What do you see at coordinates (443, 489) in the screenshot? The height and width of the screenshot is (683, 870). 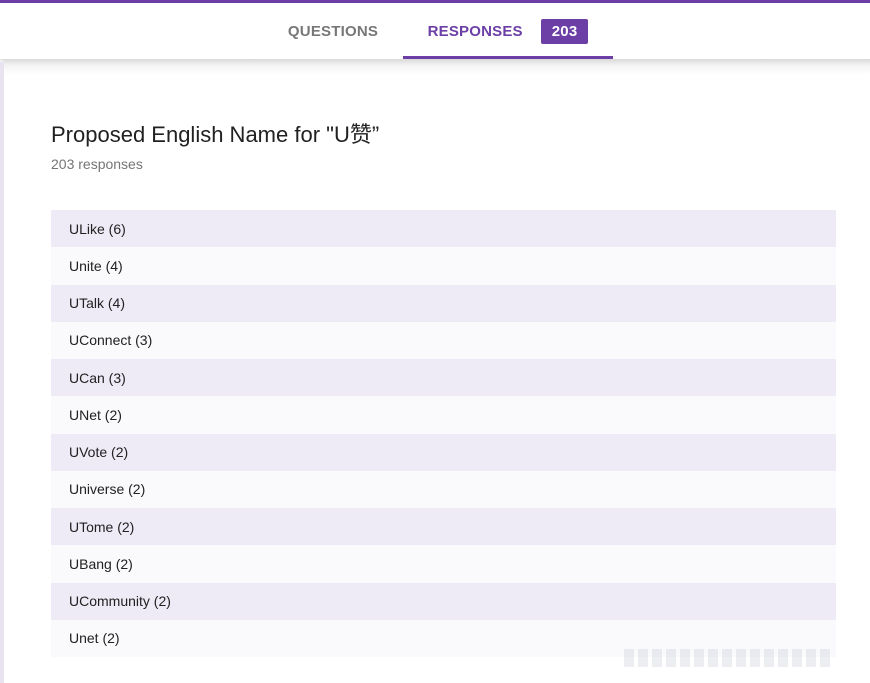 I see `list-item: Universe (2)` at bounding box center [443, 489].